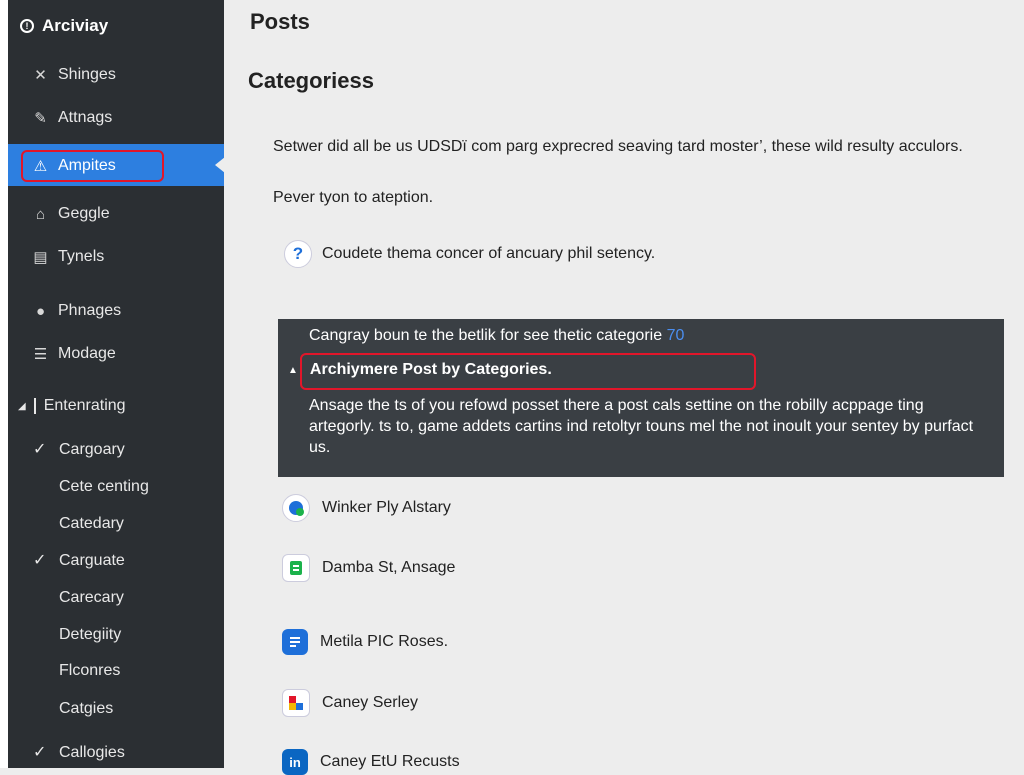  I want to click on list-item: in Caney EtU Recusts, so click(371, 762).